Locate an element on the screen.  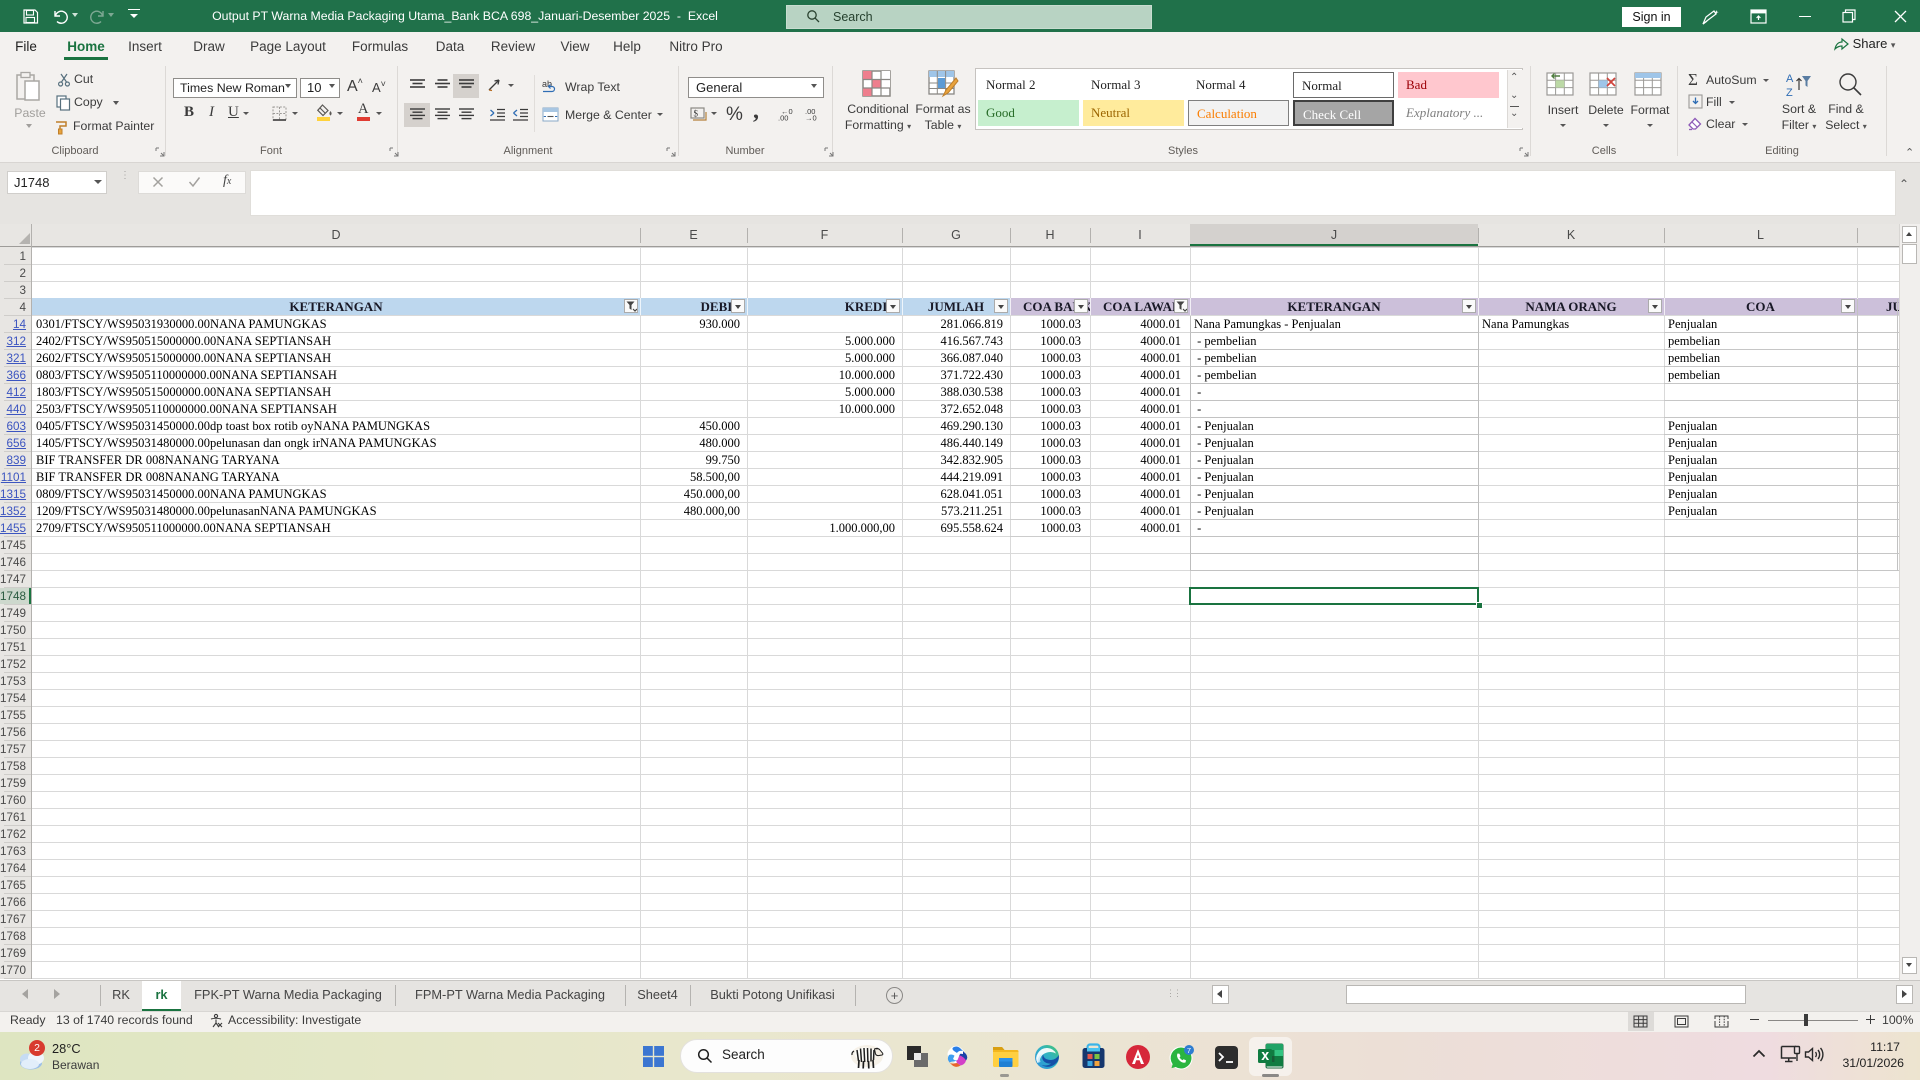
svg-text: A is located at coordinates (1790, 79).